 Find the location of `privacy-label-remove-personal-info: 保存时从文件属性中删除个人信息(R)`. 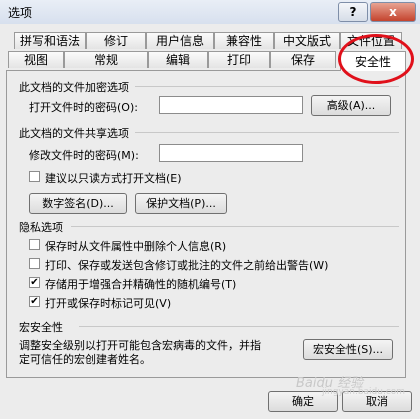

privacy-label-remove-personal-info: 保存时从文件属性中删除个人信息(R) is located at coordinates (136, 246).